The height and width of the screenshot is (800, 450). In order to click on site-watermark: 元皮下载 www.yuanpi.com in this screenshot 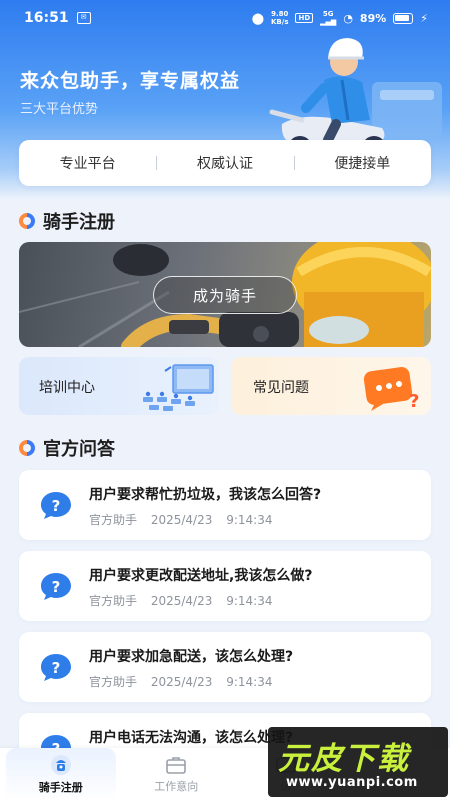, I will do `click(358, 762)`.